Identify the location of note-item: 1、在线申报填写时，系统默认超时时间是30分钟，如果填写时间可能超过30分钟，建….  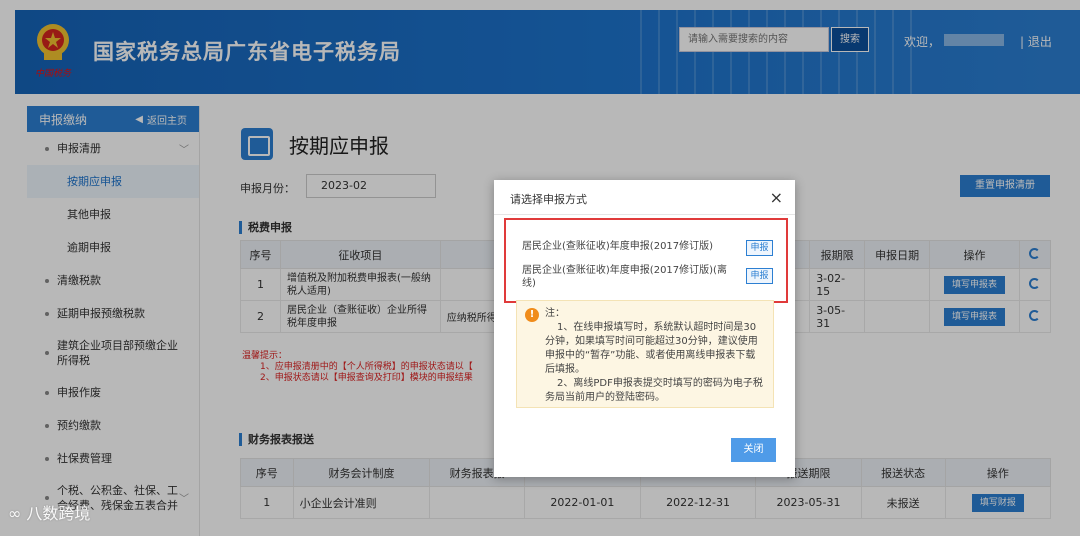
(651, 348).